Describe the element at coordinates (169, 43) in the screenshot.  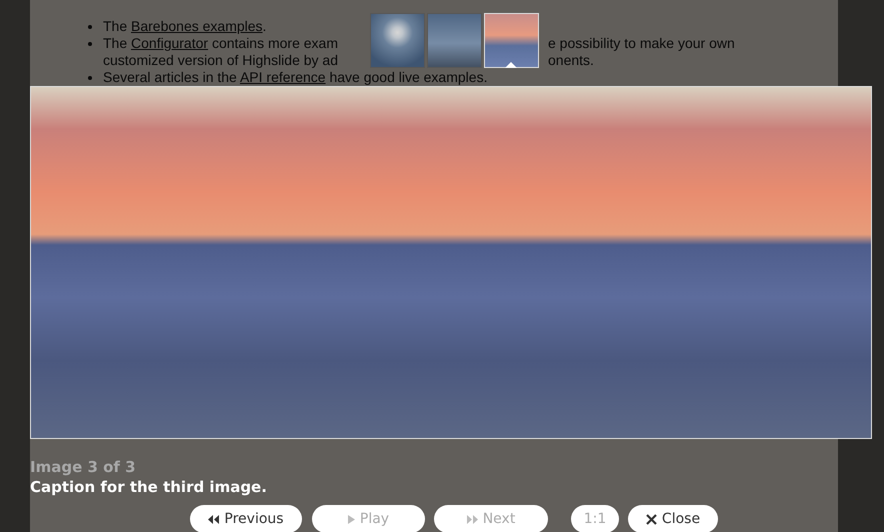
I see `page-link: Configurator` at that location.